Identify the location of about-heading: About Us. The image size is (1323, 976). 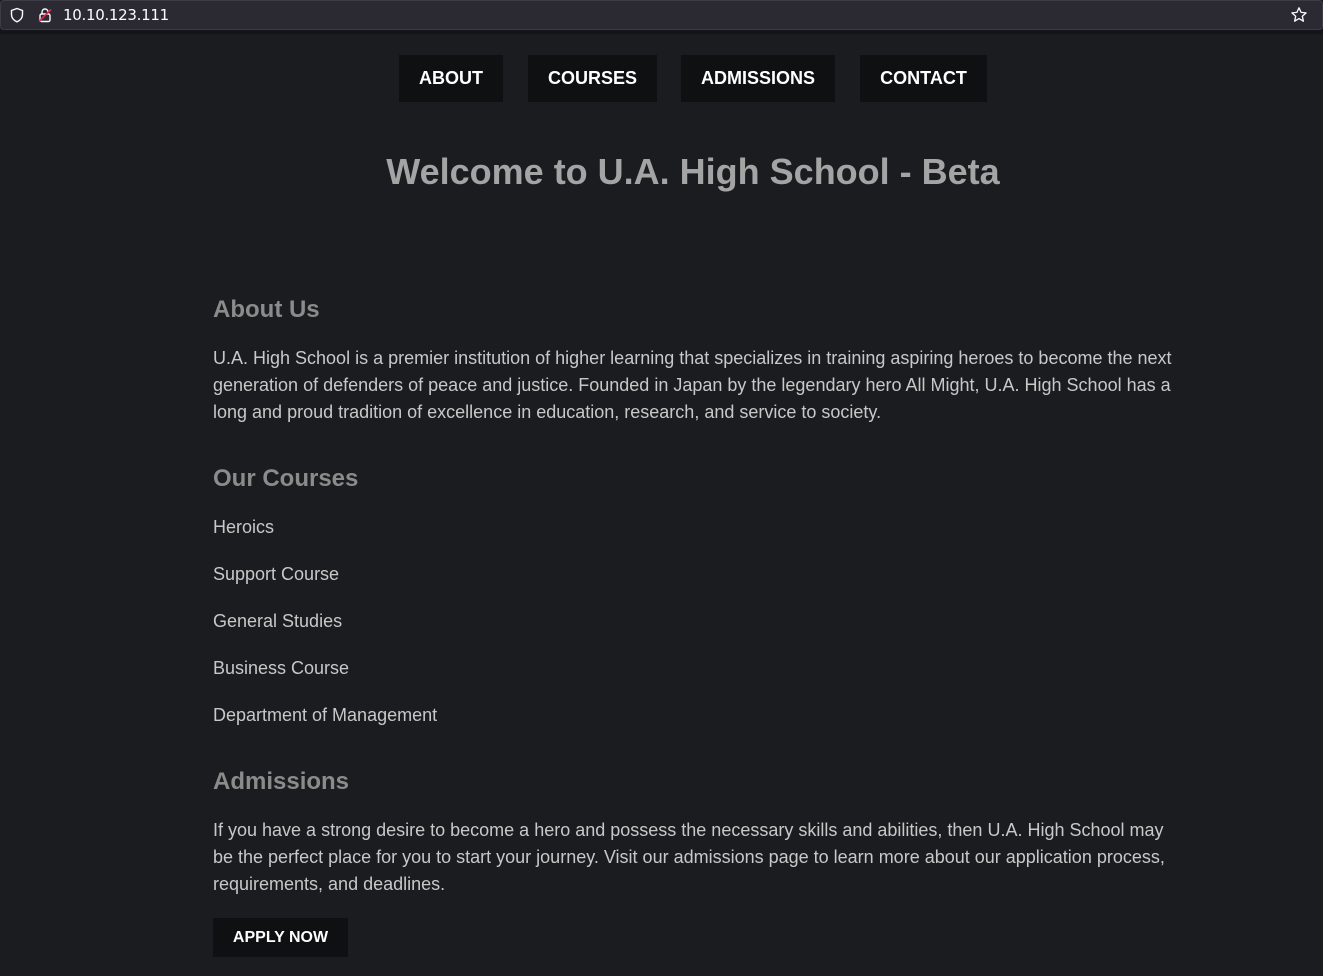
(266, 309).